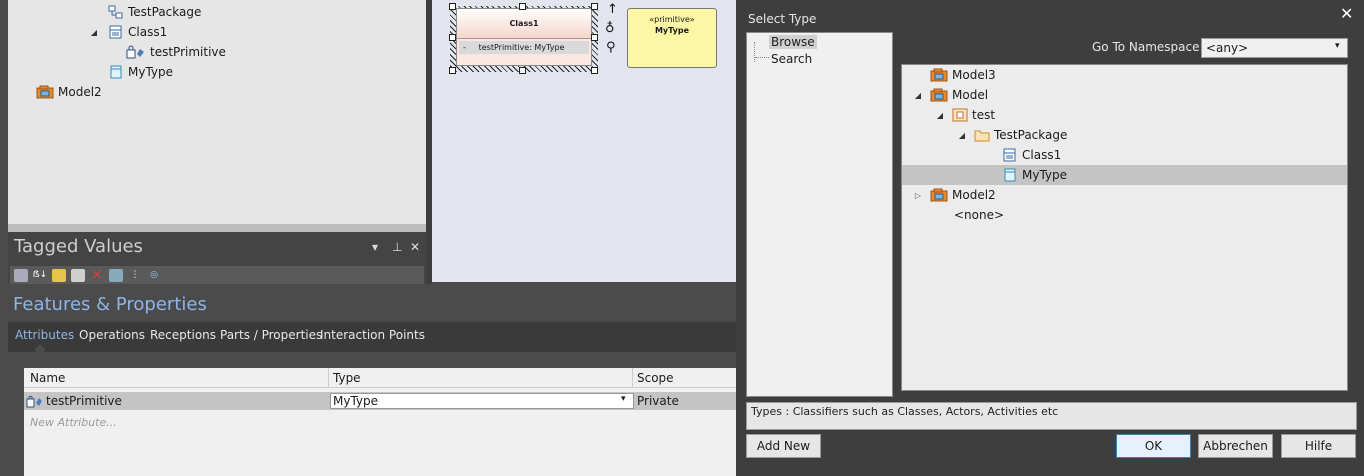 The image size is (1364, 476). Describe the element at coordinates (154, 275) in the screenshot. I see `help-icon: ◎` at that location.